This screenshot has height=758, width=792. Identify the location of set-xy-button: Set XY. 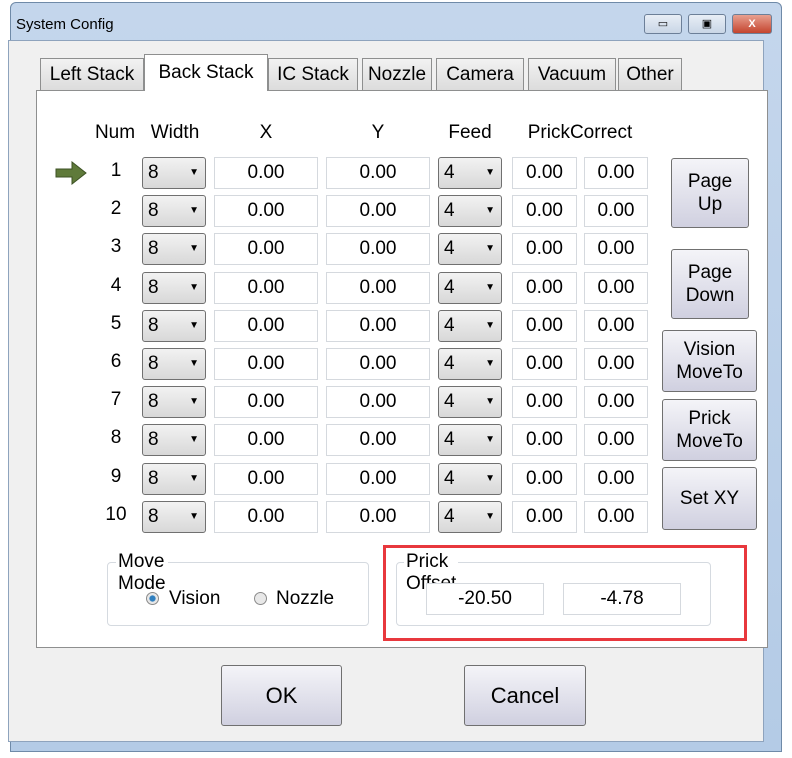
(709, 498).